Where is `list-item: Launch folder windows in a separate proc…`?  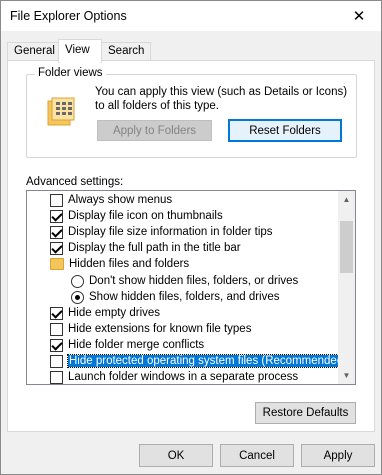
list-item: Launch folder windows in a separate proc… is located at coordinates (183, 376).